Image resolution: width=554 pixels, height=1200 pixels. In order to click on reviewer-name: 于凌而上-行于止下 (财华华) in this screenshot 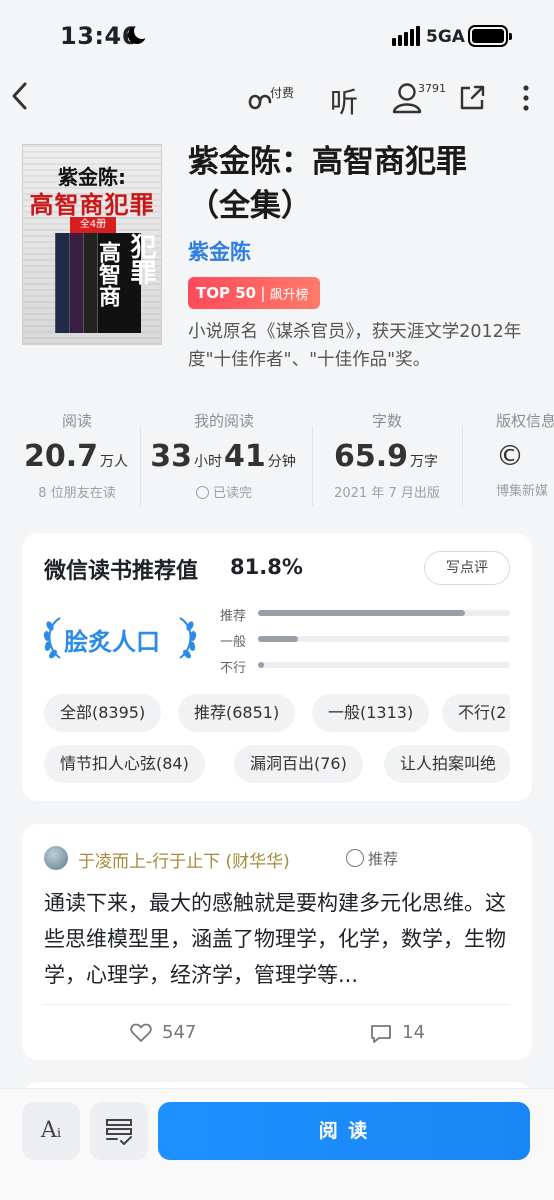, I will do `click(184, 859)`.